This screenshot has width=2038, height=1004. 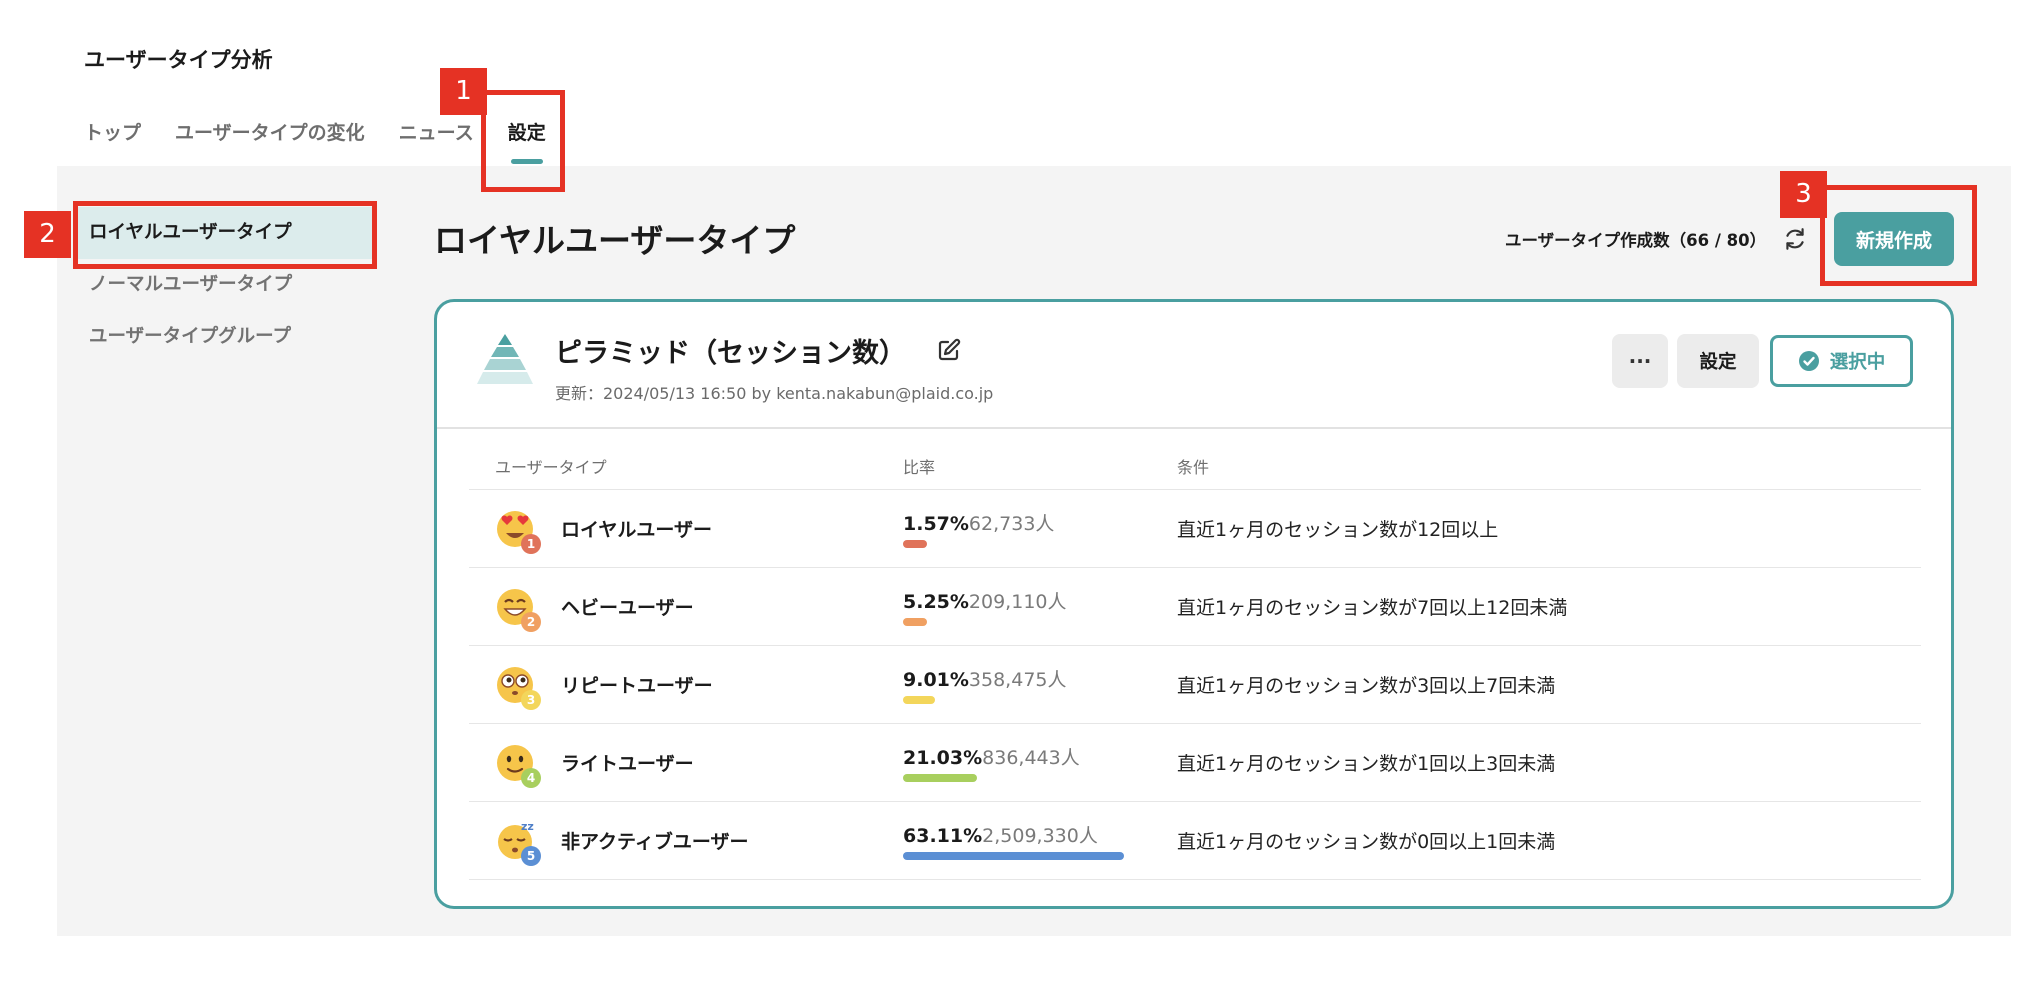 What do you see at coordinates (1718, 361) in the screenshot?
I see `card-settings-button: 設定` at bounding box center [1718, 361].